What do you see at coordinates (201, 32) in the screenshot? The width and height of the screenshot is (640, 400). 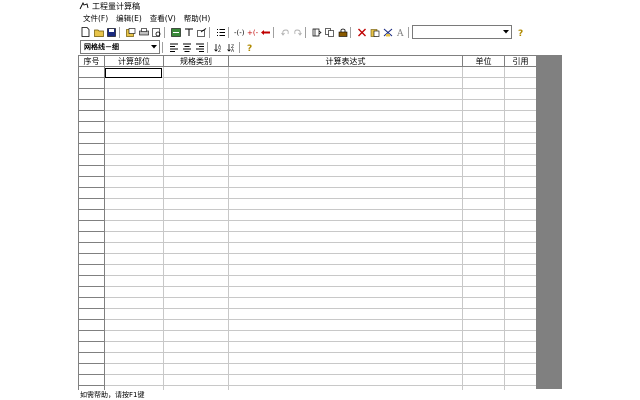 I see `export-icon` at bounding box center [201, 32].